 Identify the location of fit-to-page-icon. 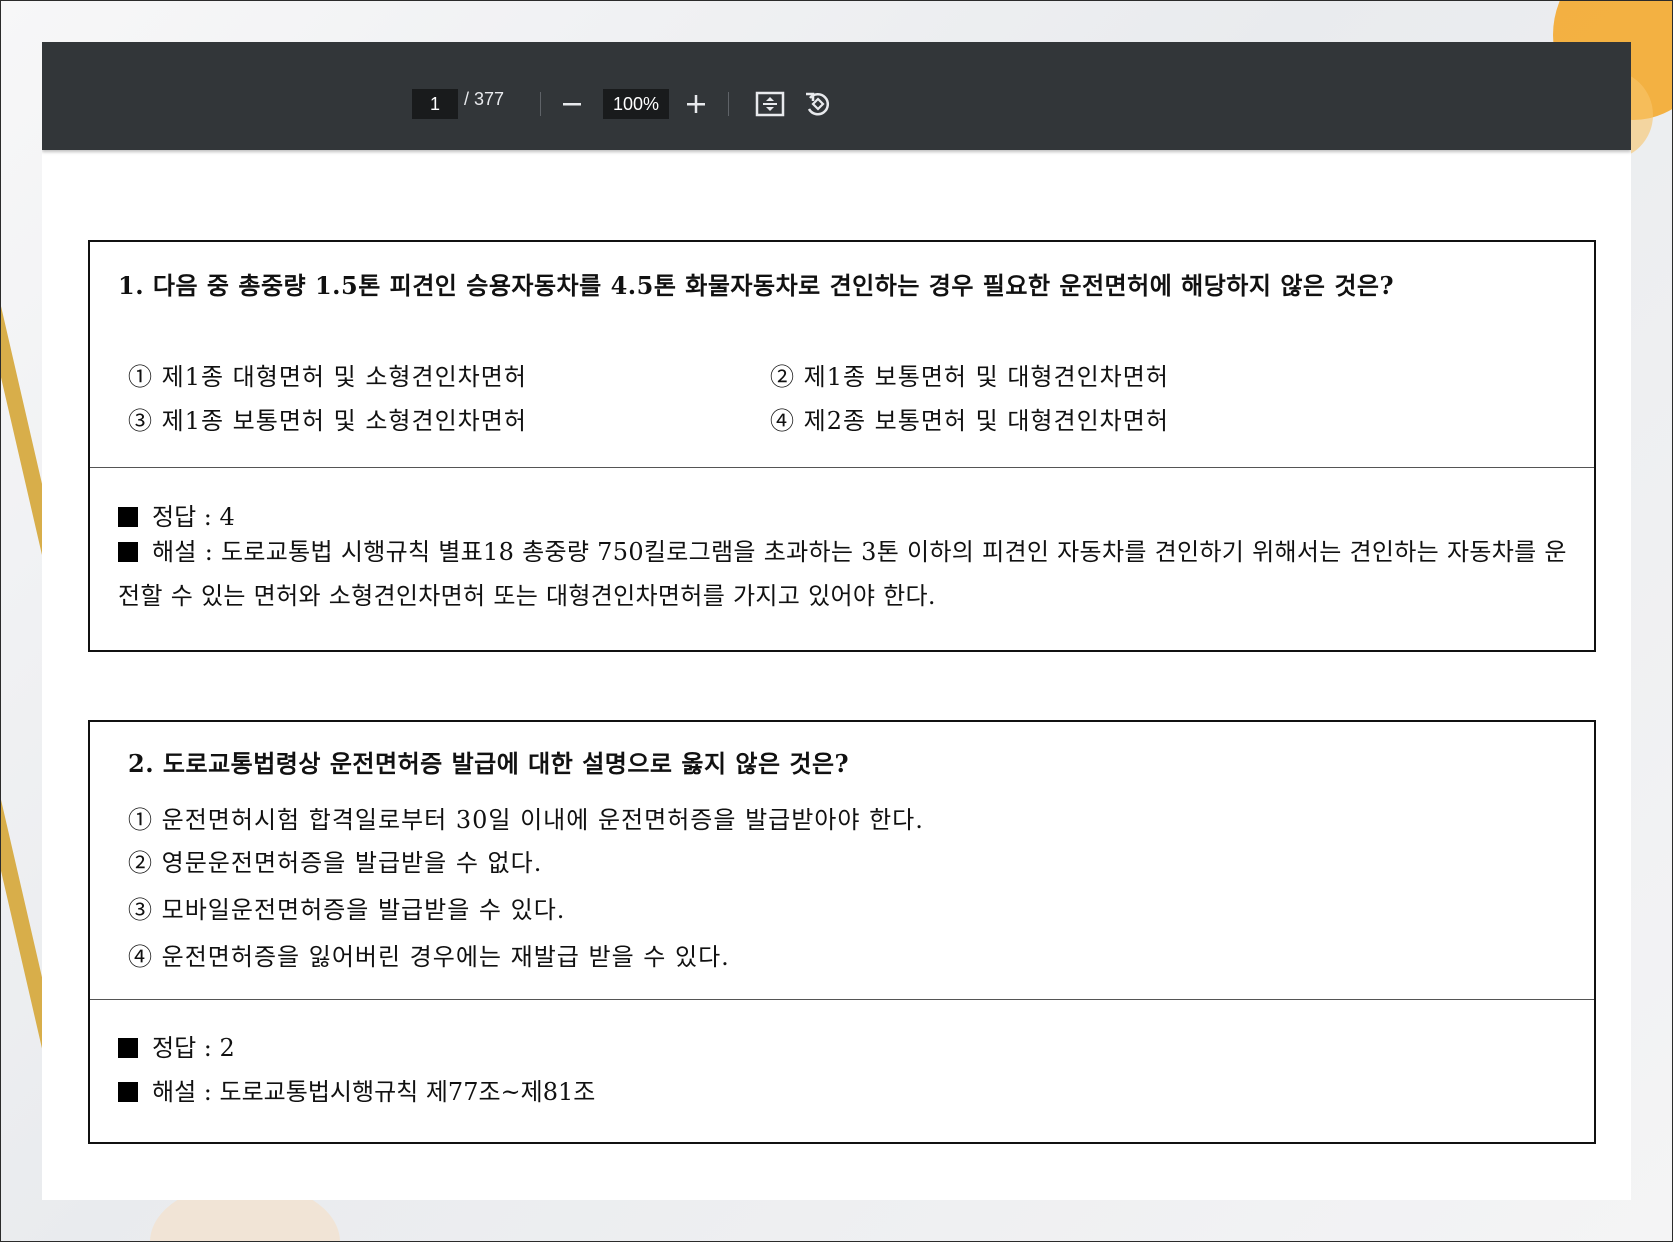
(770, 104).